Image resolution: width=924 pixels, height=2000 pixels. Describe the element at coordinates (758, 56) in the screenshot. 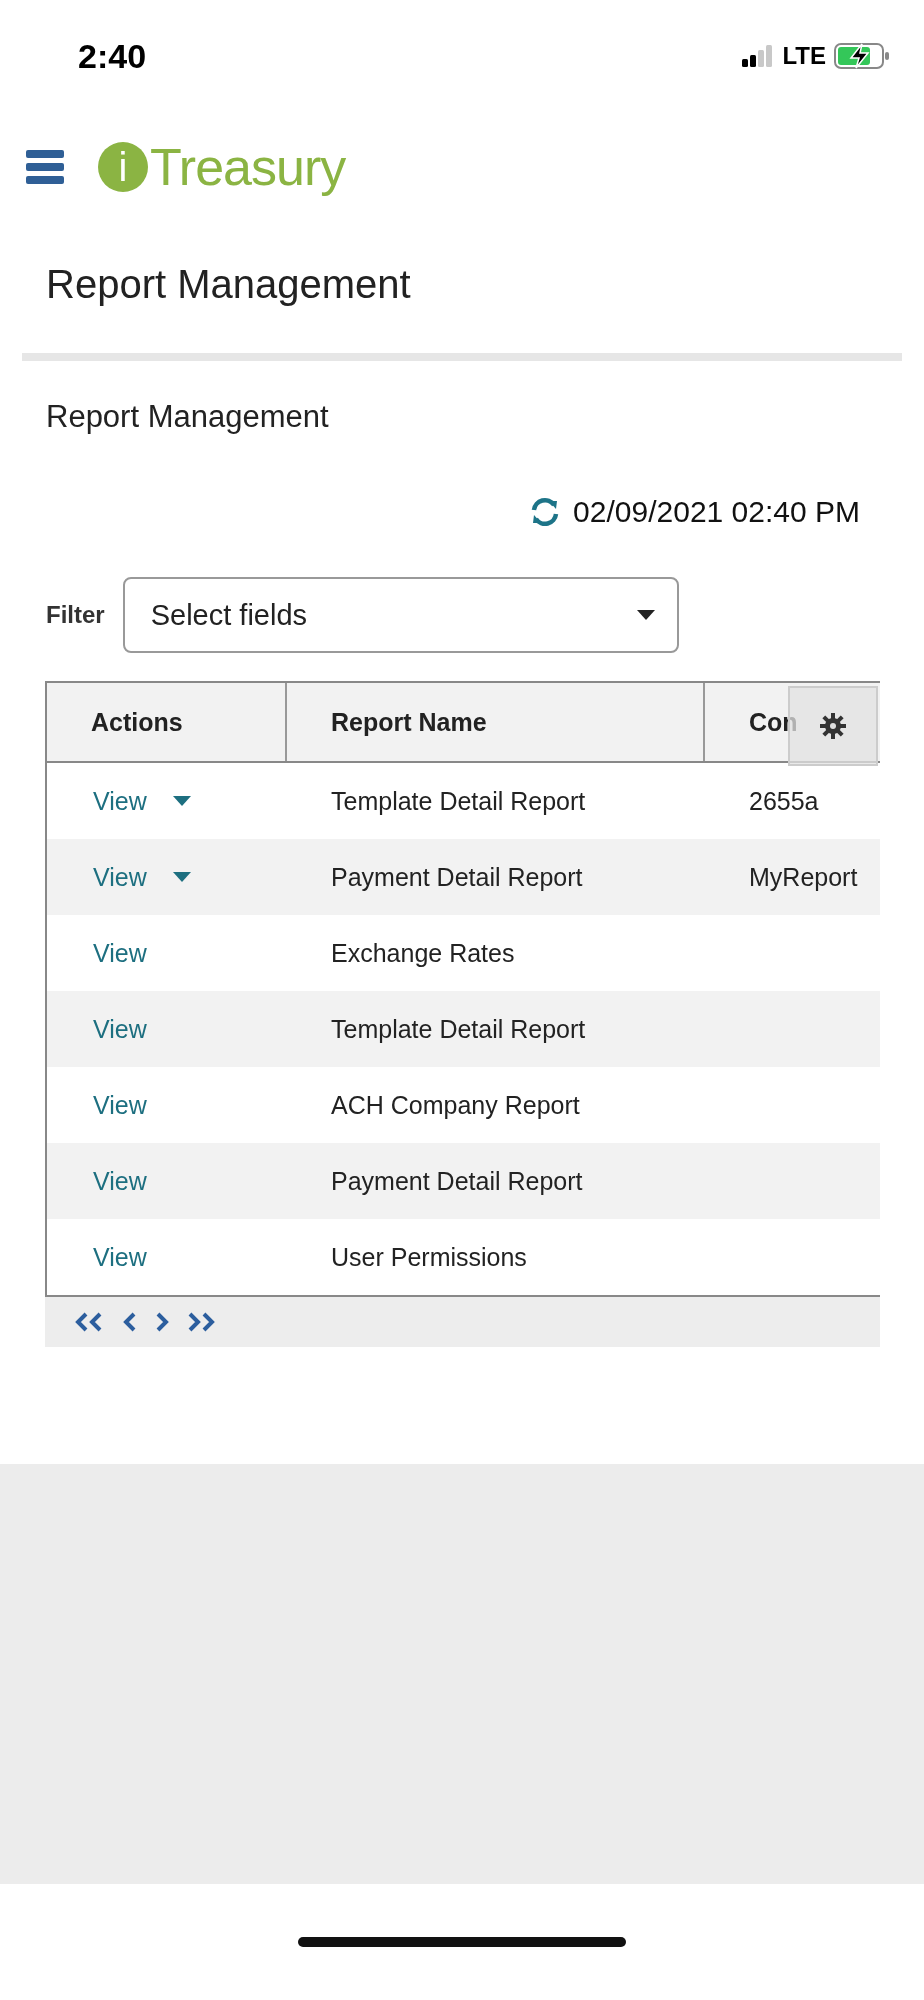

I see `signal-icon` at that location.